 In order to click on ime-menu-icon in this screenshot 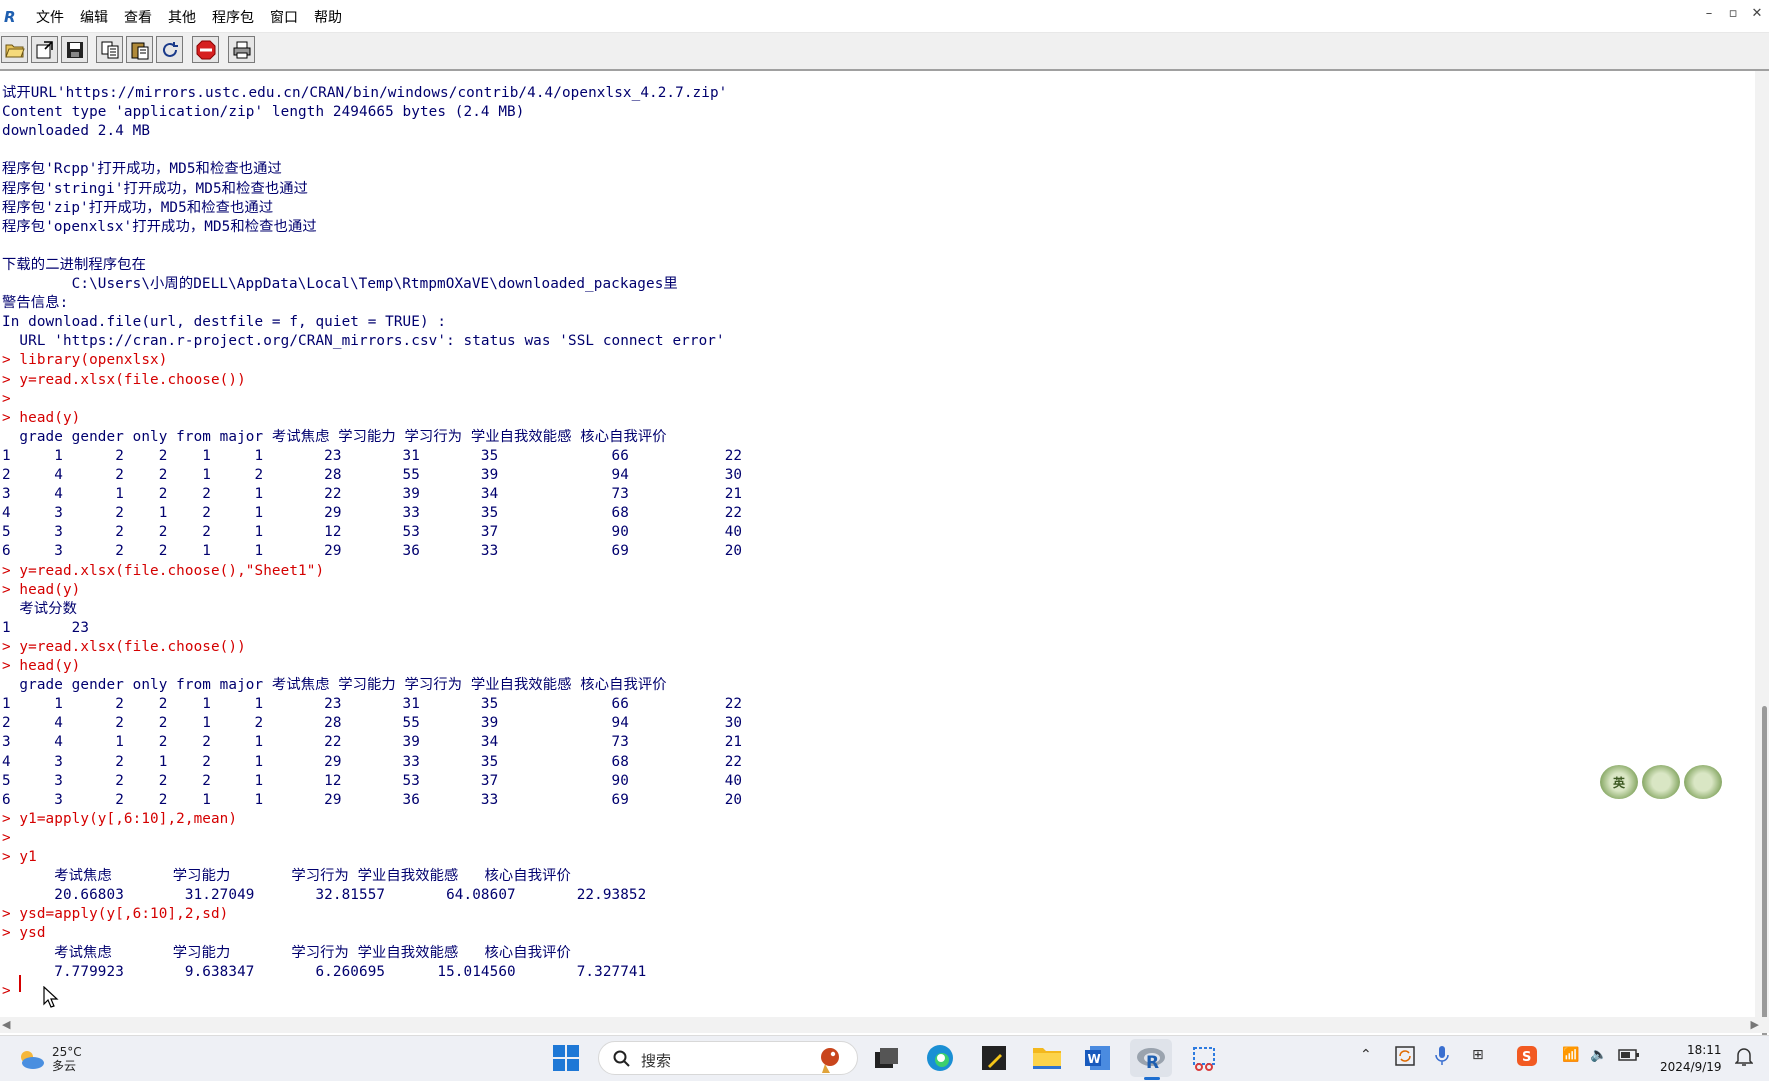, I will do `click(1703, 782)`.